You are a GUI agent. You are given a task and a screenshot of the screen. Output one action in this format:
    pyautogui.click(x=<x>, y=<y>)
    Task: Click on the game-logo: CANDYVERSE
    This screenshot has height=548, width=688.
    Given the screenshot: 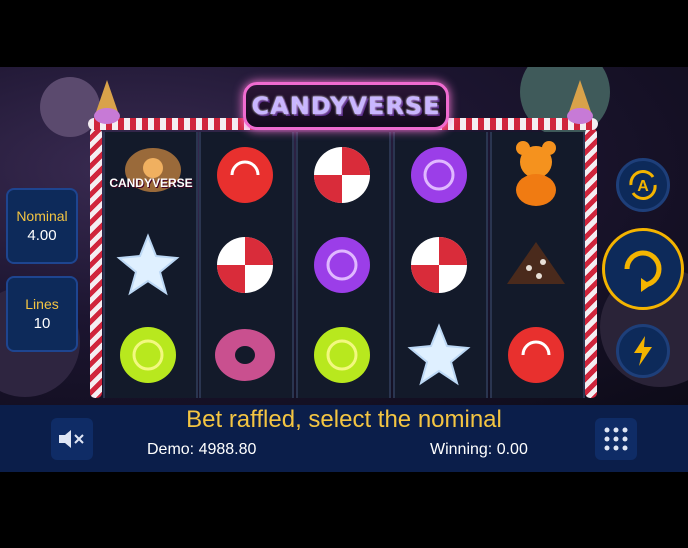 What is the action you would take?
    pyautogui.click(x=346, y=106)
    